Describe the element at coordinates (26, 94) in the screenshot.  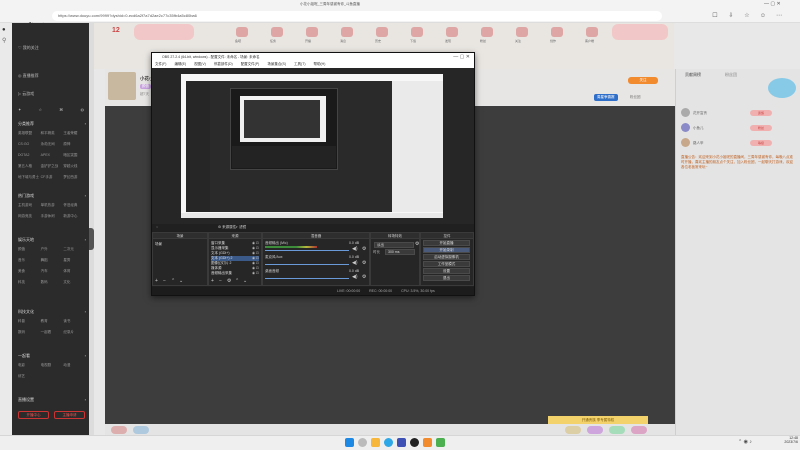
I see `nav-item-cloud-game: ▷ 云游戏` at that location.